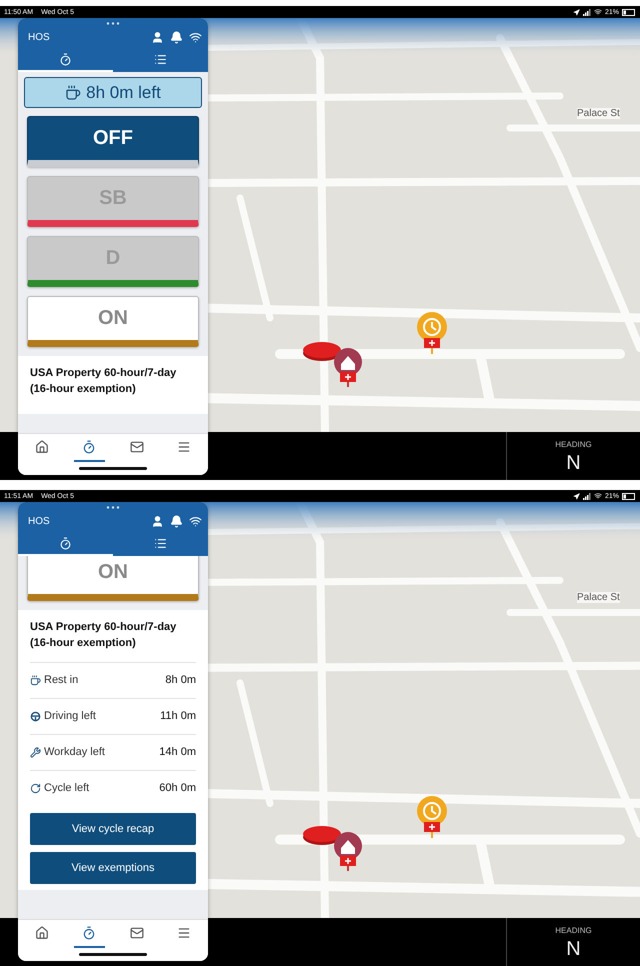  What do you see at coordinates (74, 752) in the screenshot?
I see `row-label: Workday left` at bounding box center [74, 752].